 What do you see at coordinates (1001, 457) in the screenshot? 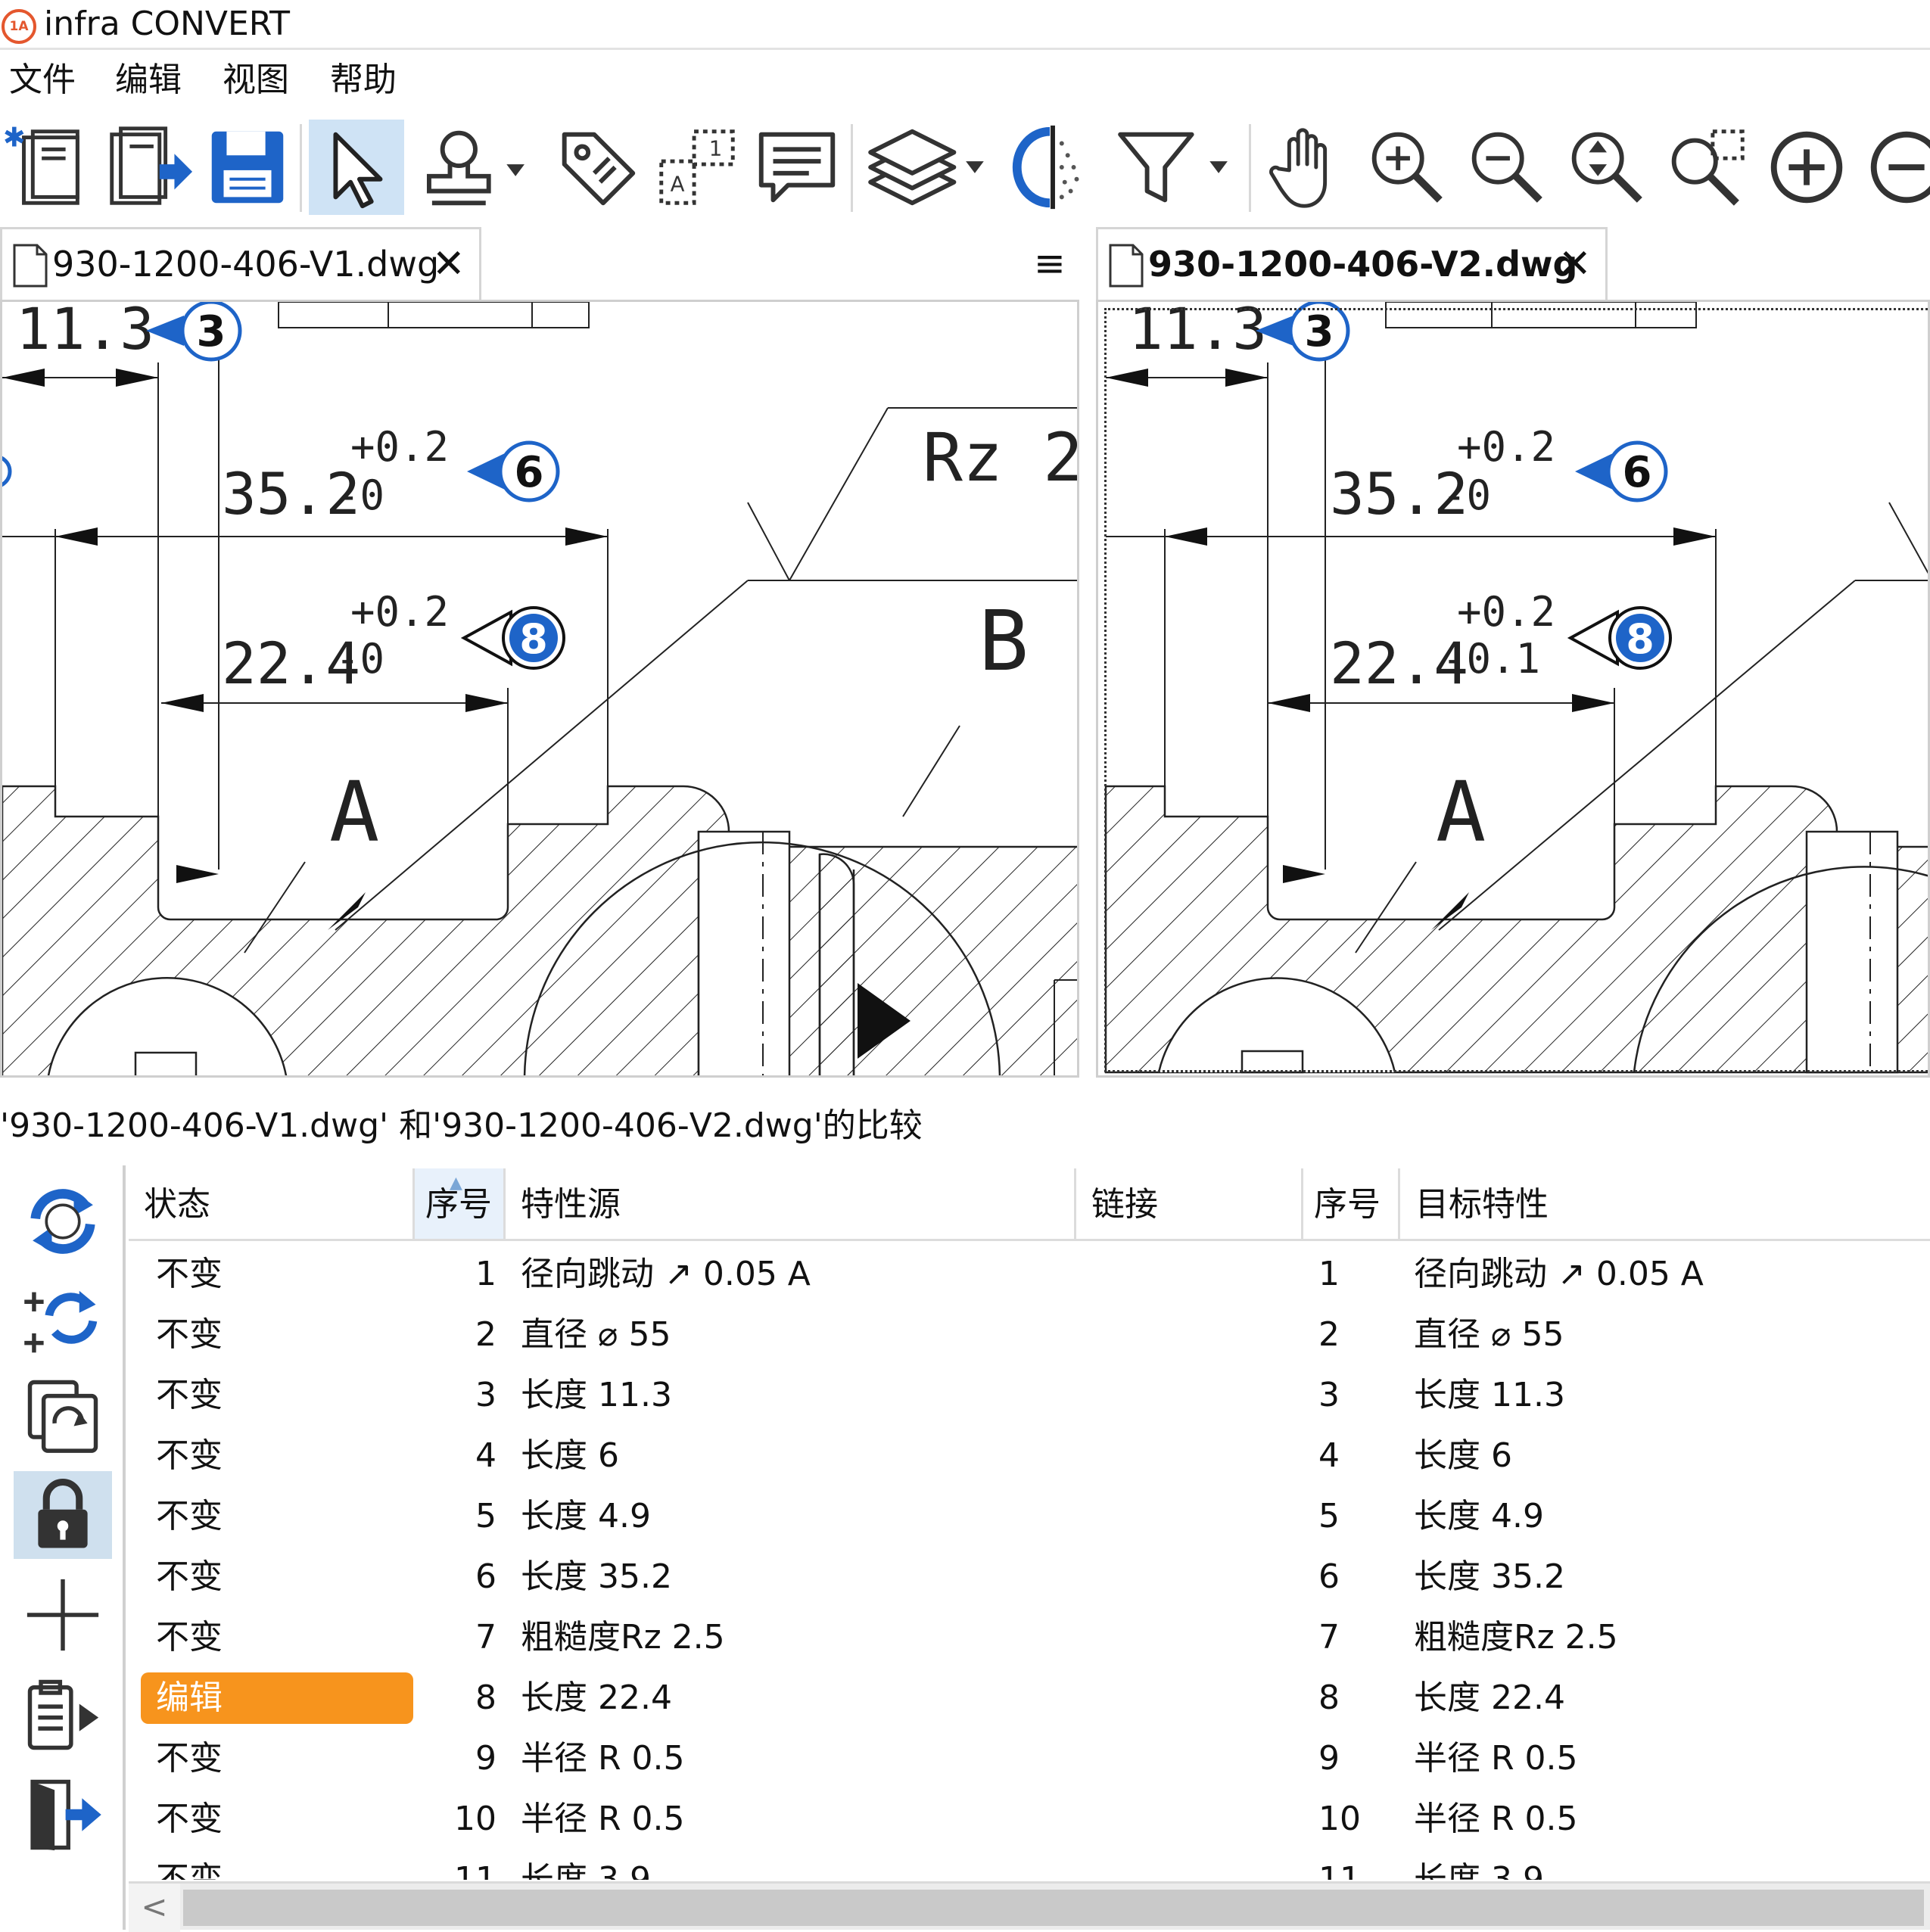
I see `roughness-label: Rz 2` at bounding box center [1001, 457].